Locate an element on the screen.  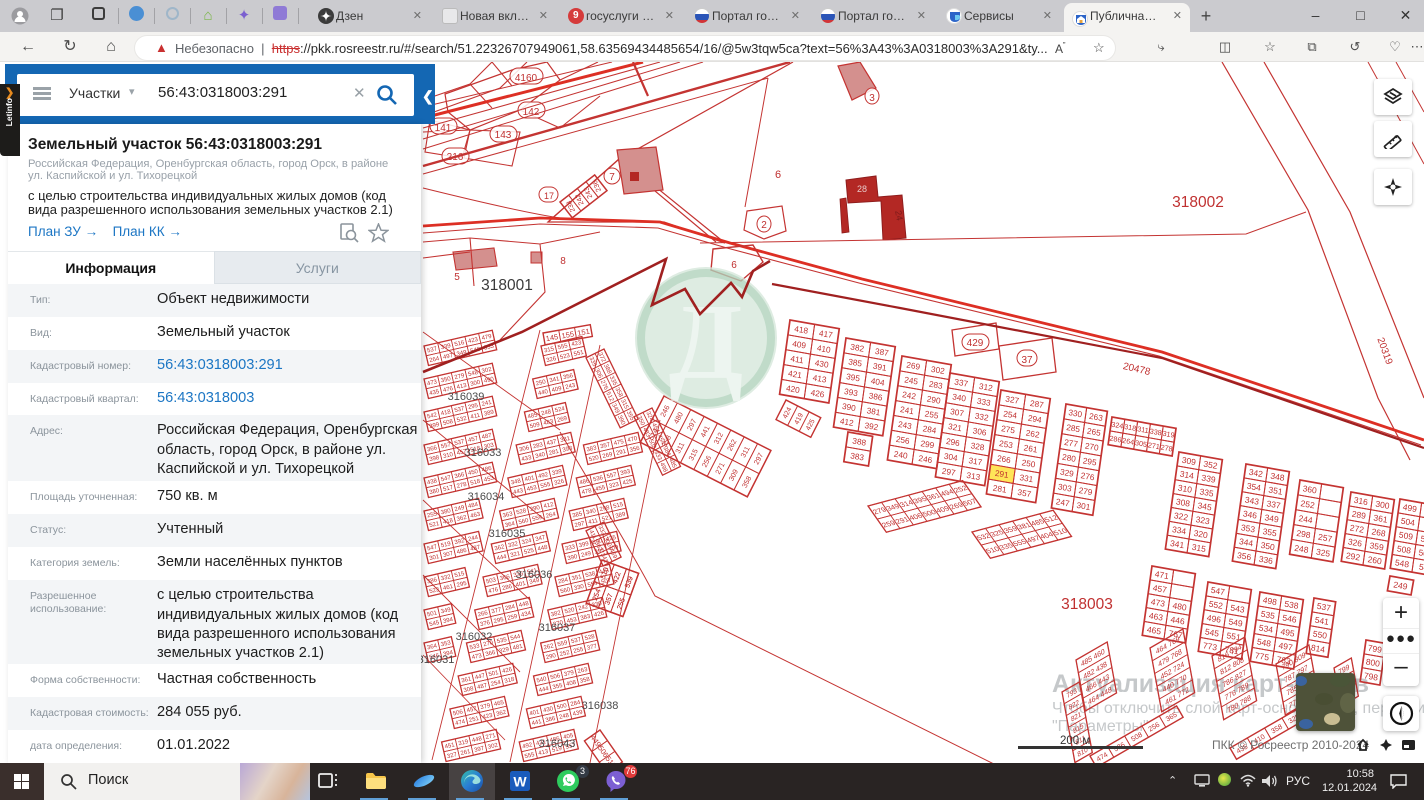
svg-text: 260 is located at coordinates (1375, 560).